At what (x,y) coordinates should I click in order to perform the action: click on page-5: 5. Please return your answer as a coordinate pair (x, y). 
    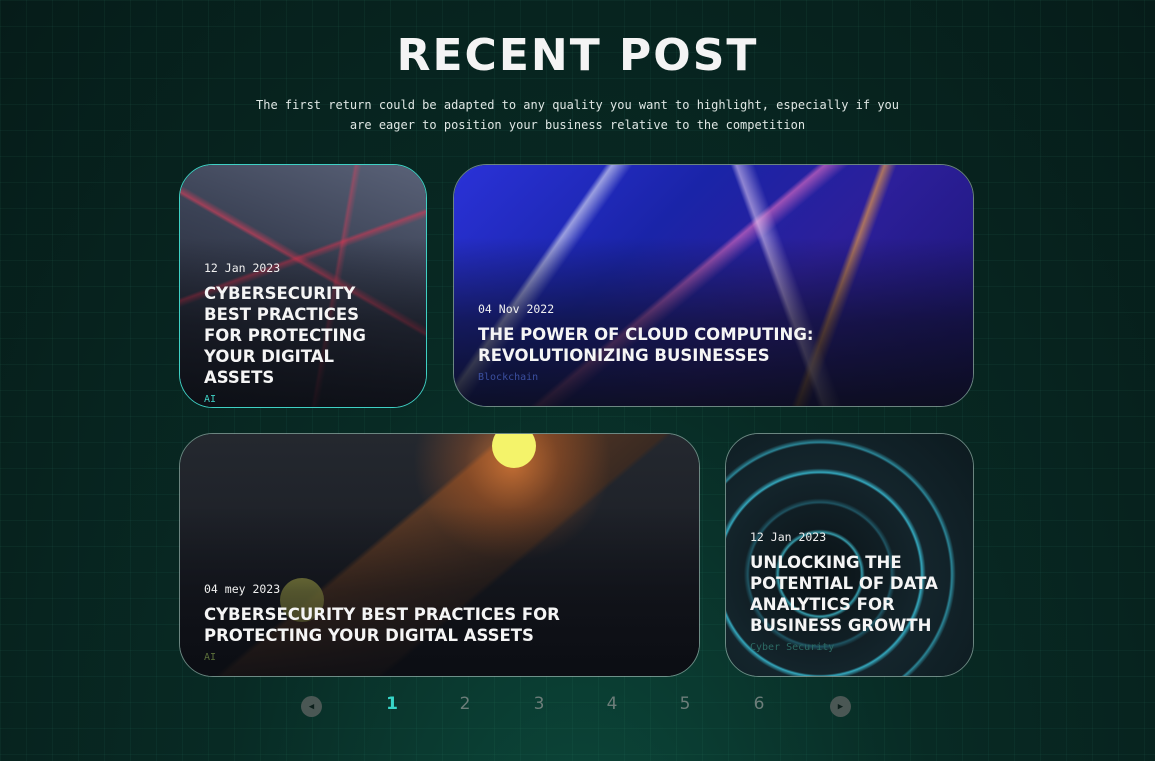
    Looking at the image, I should click on (685, 704).